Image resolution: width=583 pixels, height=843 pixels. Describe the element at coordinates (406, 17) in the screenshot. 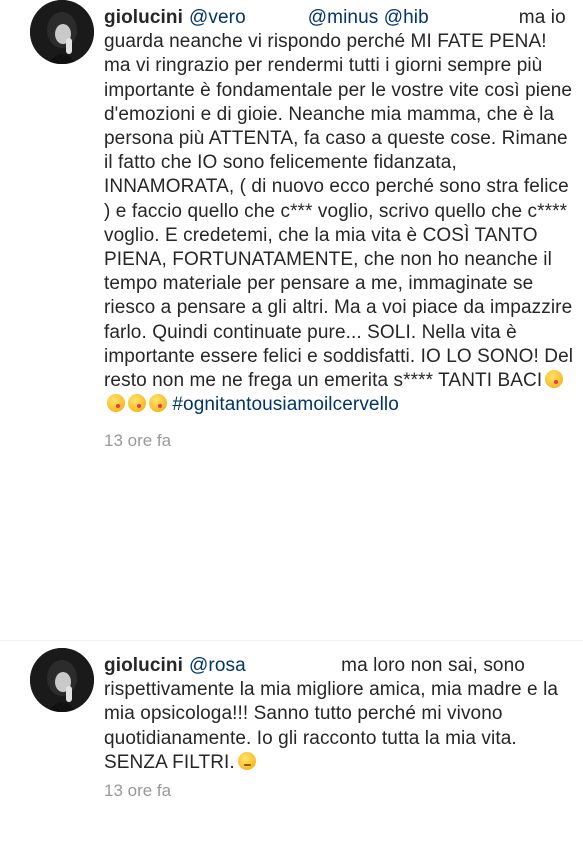

I see `mention: @hib` at that location.